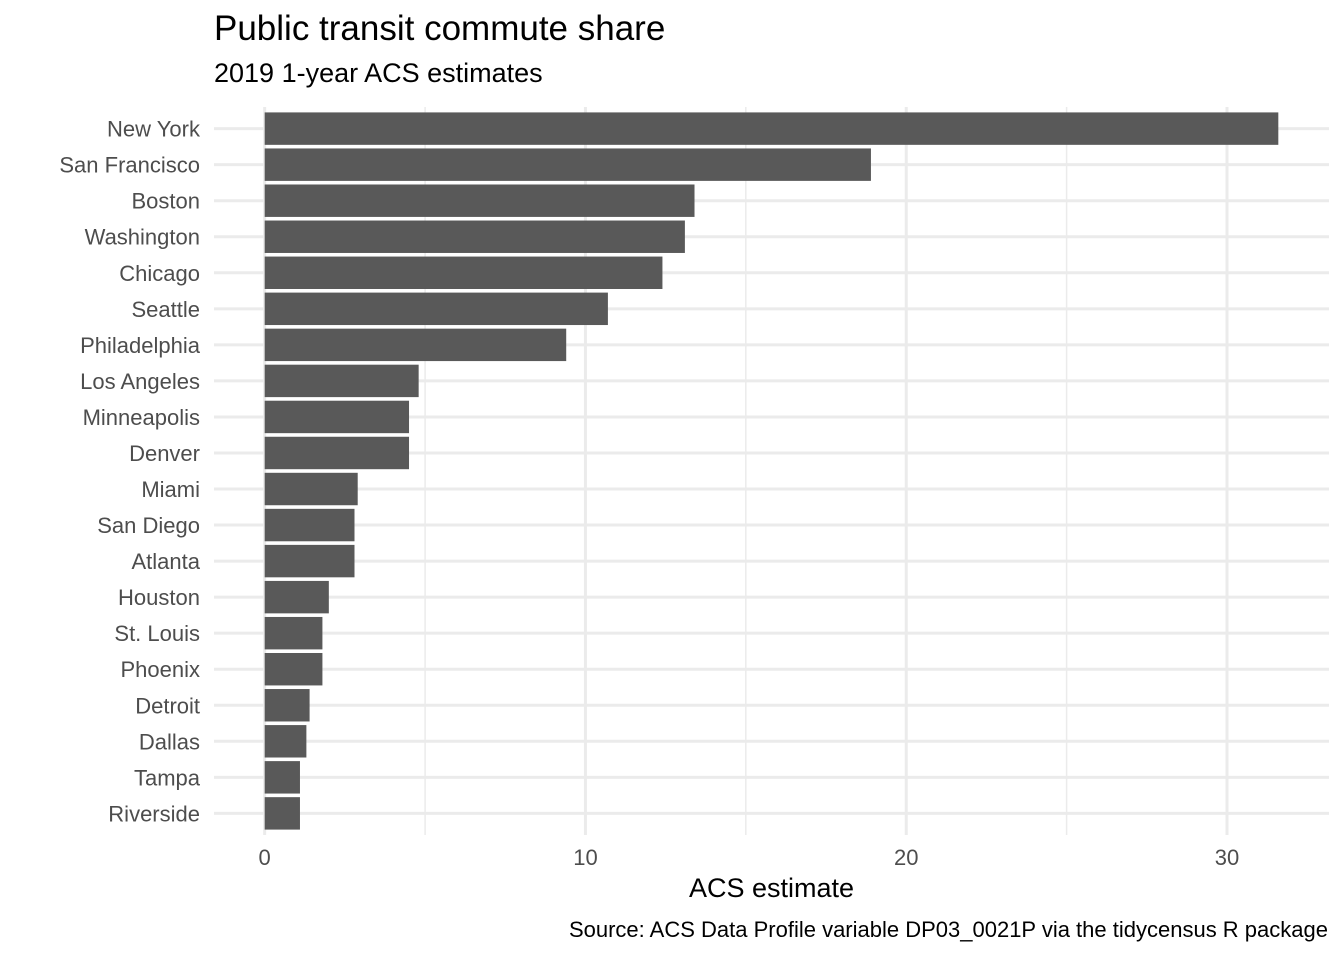  What do you see at coordinates (140, 345) in the screenshot?
I see `y-tick-label: Philadelphia` at bounding box center [140, 345].